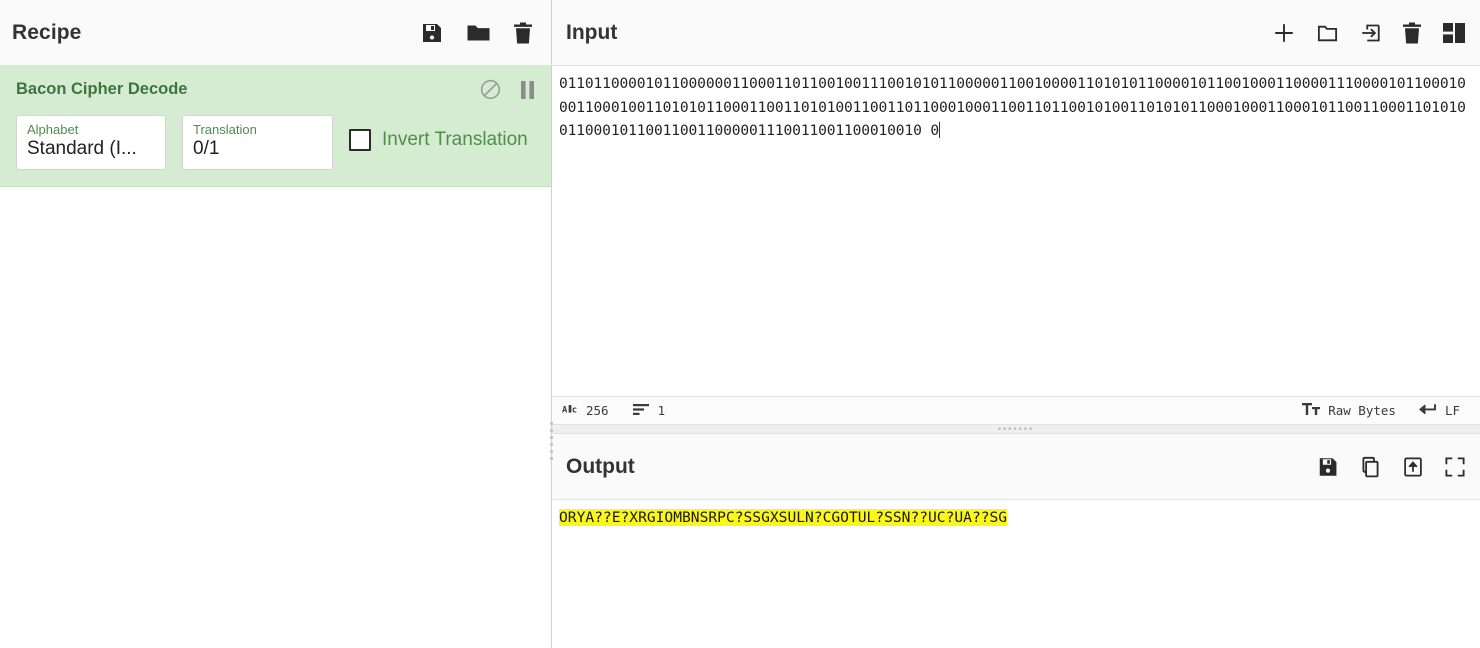  What do you see at coordinates (1362, 410) in the screenshot?
I see `input-encoding-value: Raw Bytes` at bounding box center [1362, 410].